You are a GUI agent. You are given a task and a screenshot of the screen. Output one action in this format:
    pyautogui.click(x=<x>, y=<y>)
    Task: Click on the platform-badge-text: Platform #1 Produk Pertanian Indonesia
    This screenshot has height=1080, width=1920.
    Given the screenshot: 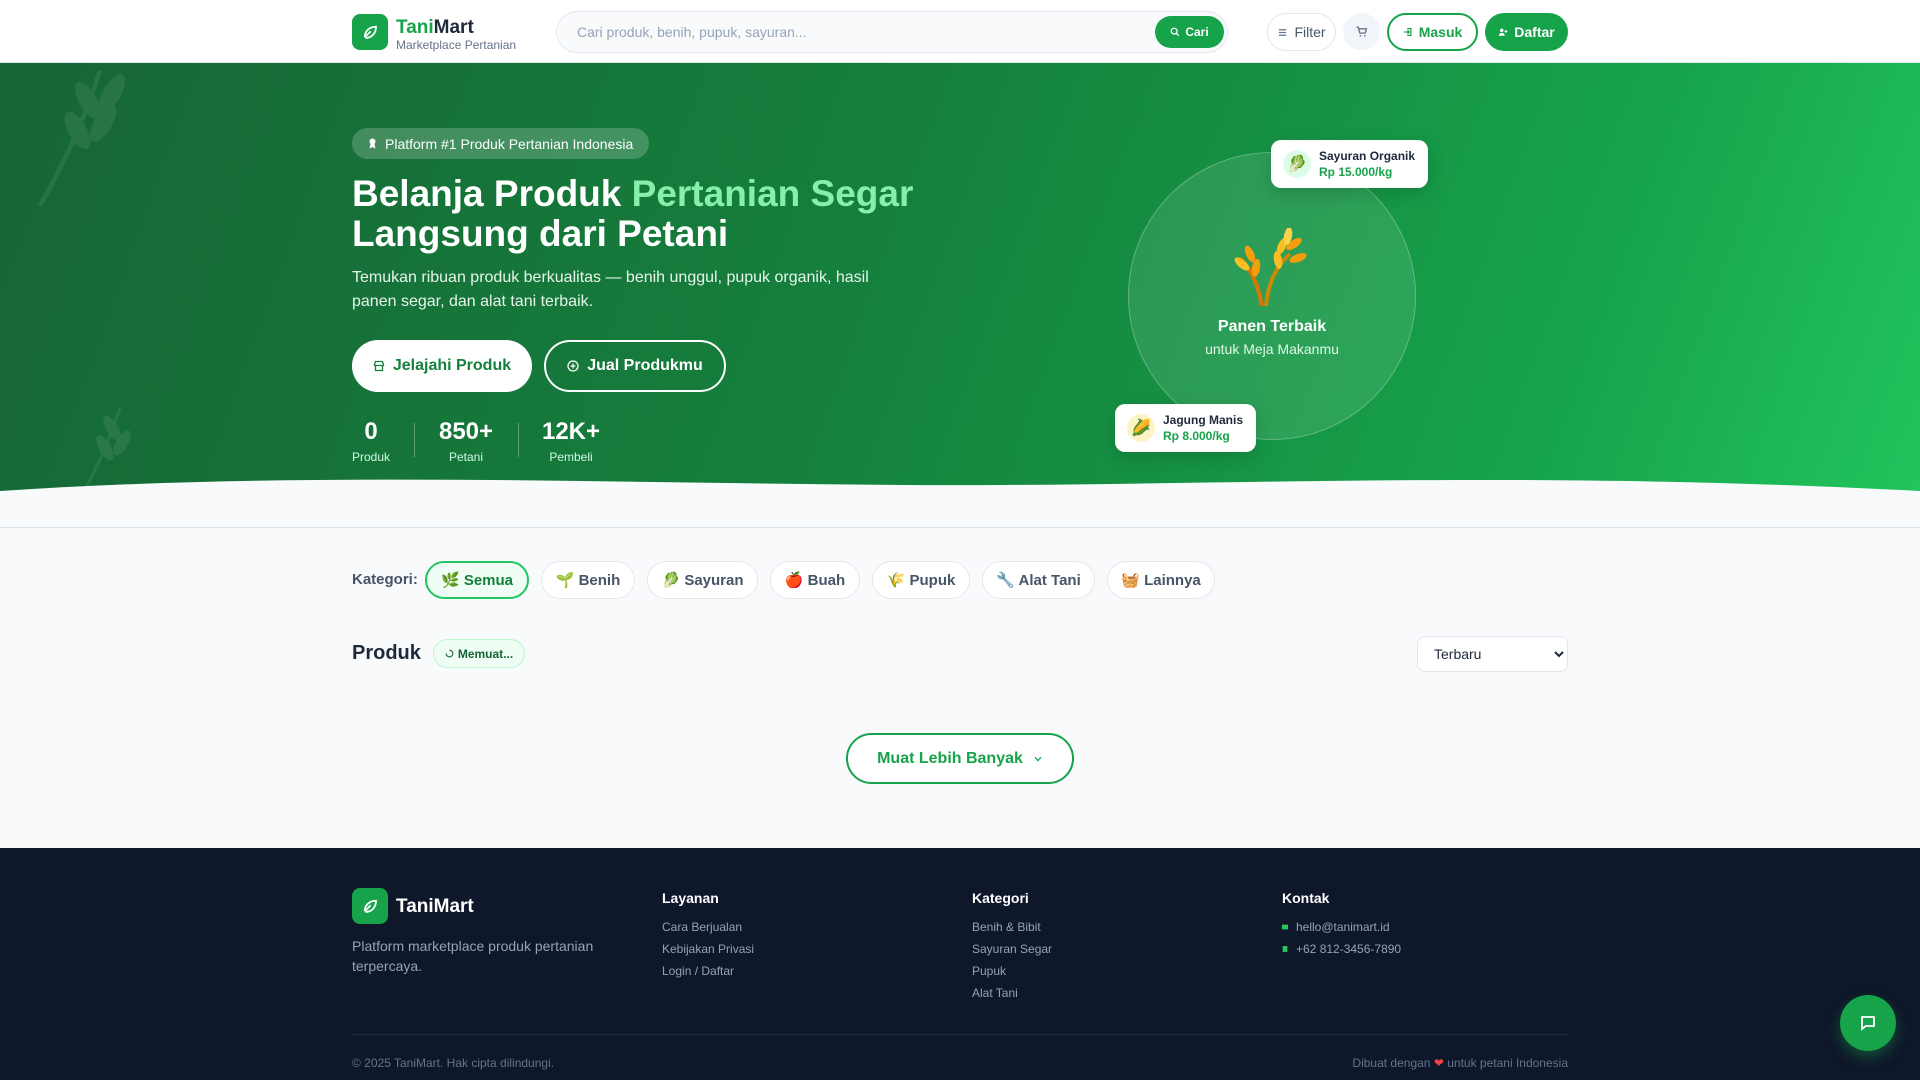 What is the action you would take?
    pyautogui.click(x=509, y=143)
    